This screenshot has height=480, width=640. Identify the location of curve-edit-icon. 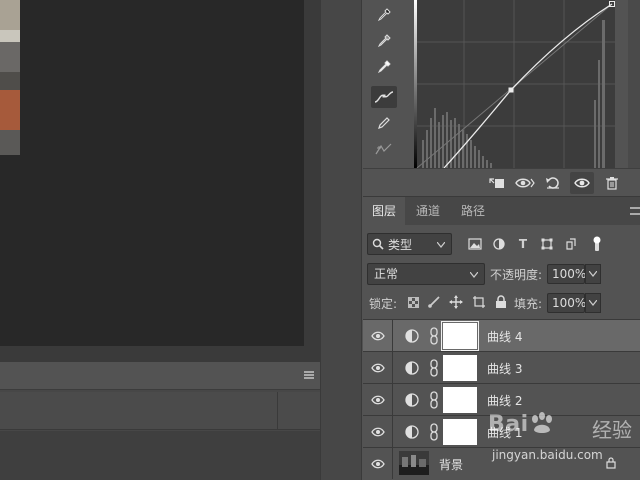
(384, 97).